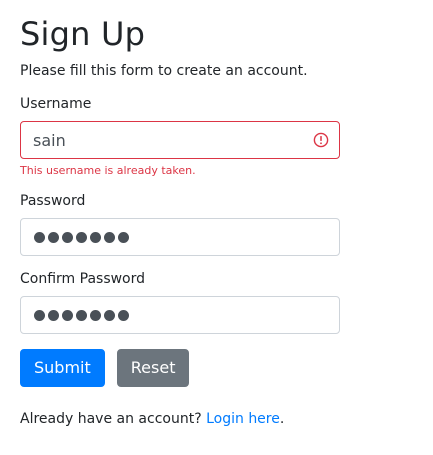 The image size is (433, 455). I want to click on login-prompt-text: Already have an account?, so click(111, 419).